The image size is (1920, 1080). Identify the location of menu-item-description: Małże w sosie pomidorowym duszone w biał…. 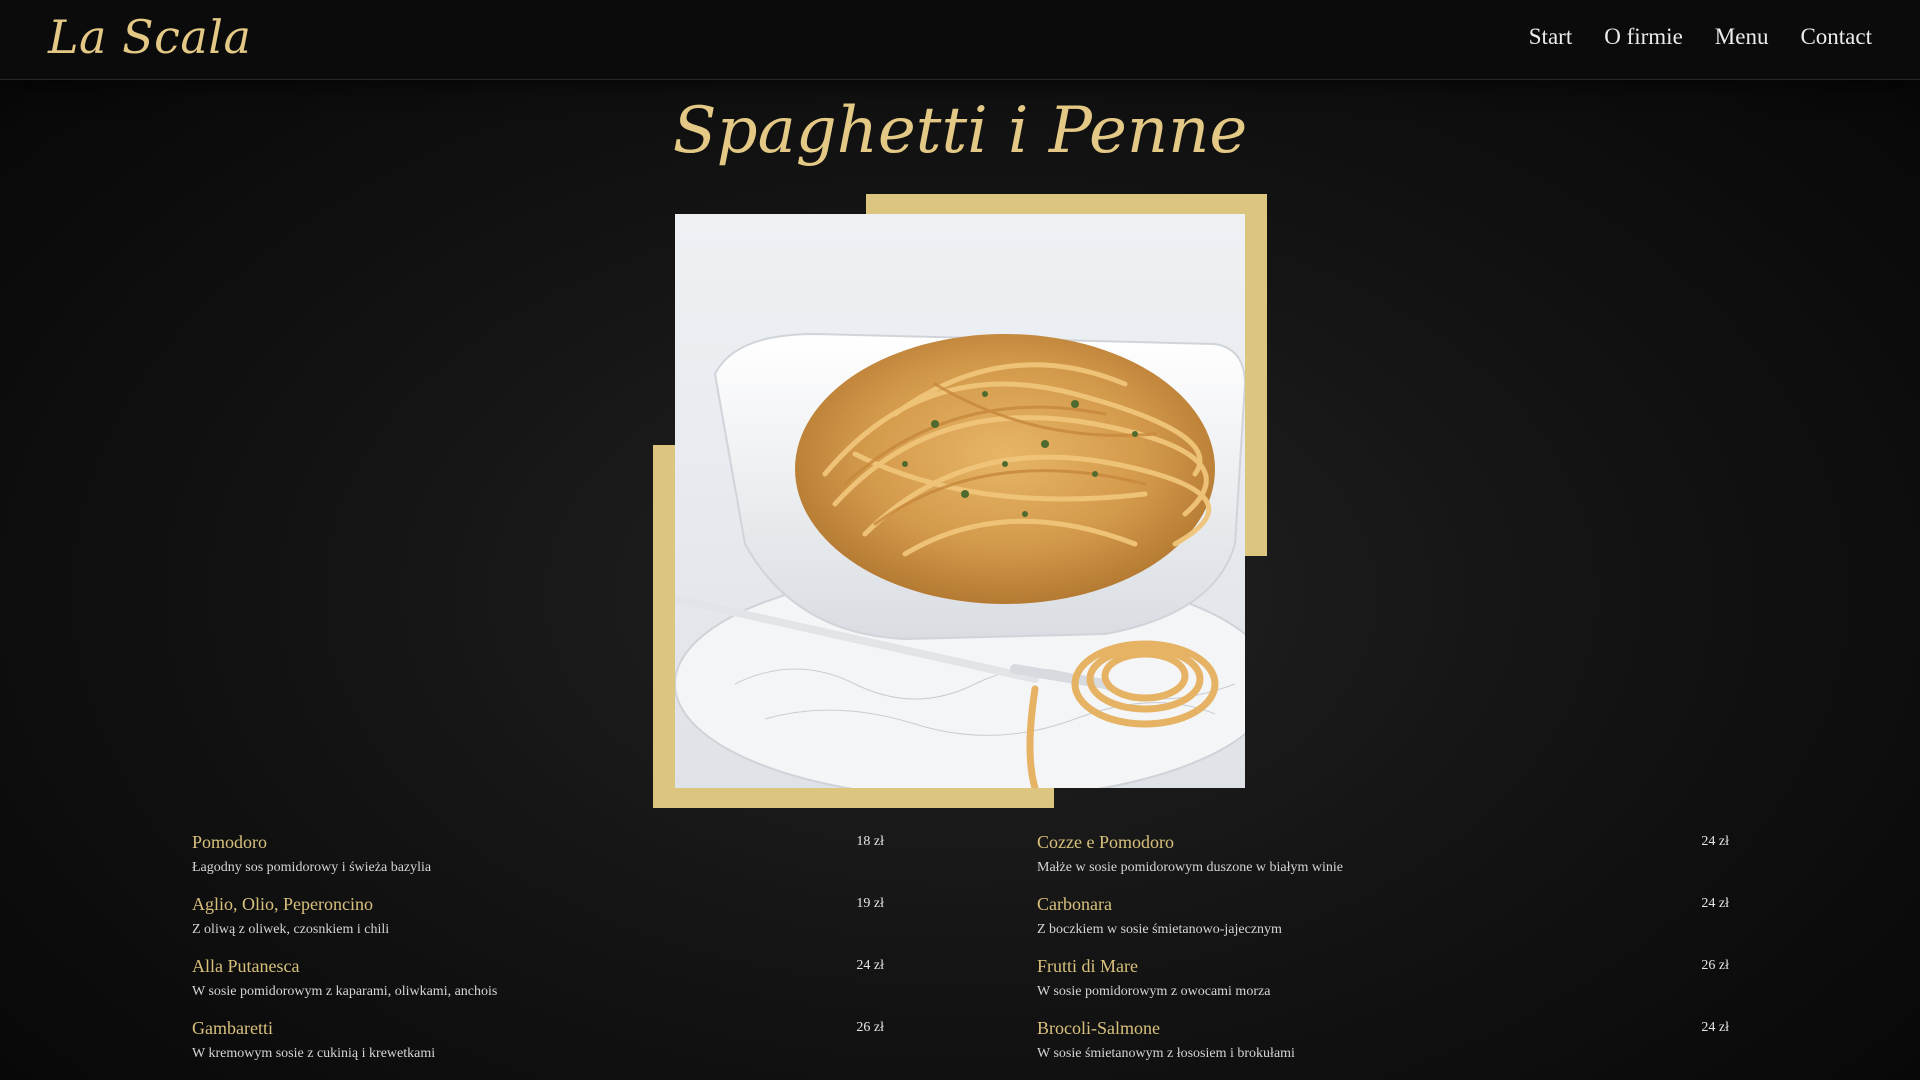
(1190, 867).